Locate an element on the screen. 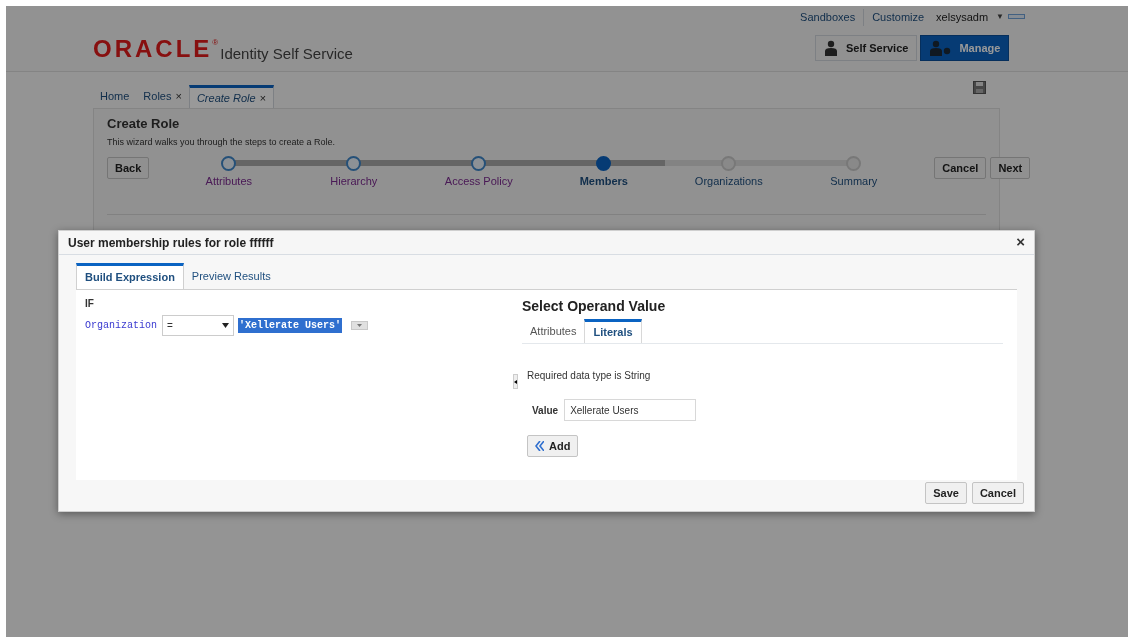 This screenshot has width=1128, height=637. dialog-tab: Preview Results is located at coordinates (231, 276).